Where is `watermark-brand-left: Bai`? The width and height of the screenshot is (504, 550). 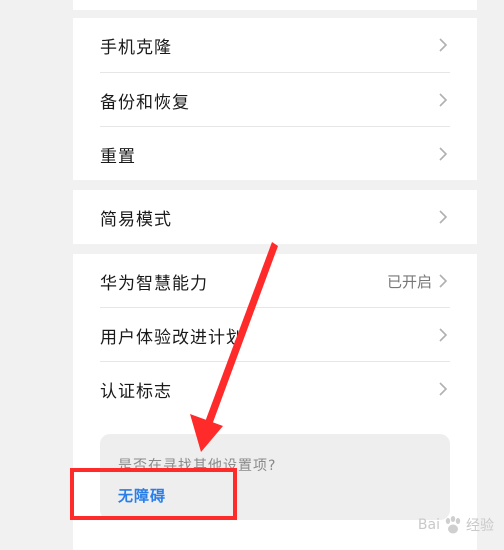 watermark-brand-left: Bai is located at coordinates (428, 525).